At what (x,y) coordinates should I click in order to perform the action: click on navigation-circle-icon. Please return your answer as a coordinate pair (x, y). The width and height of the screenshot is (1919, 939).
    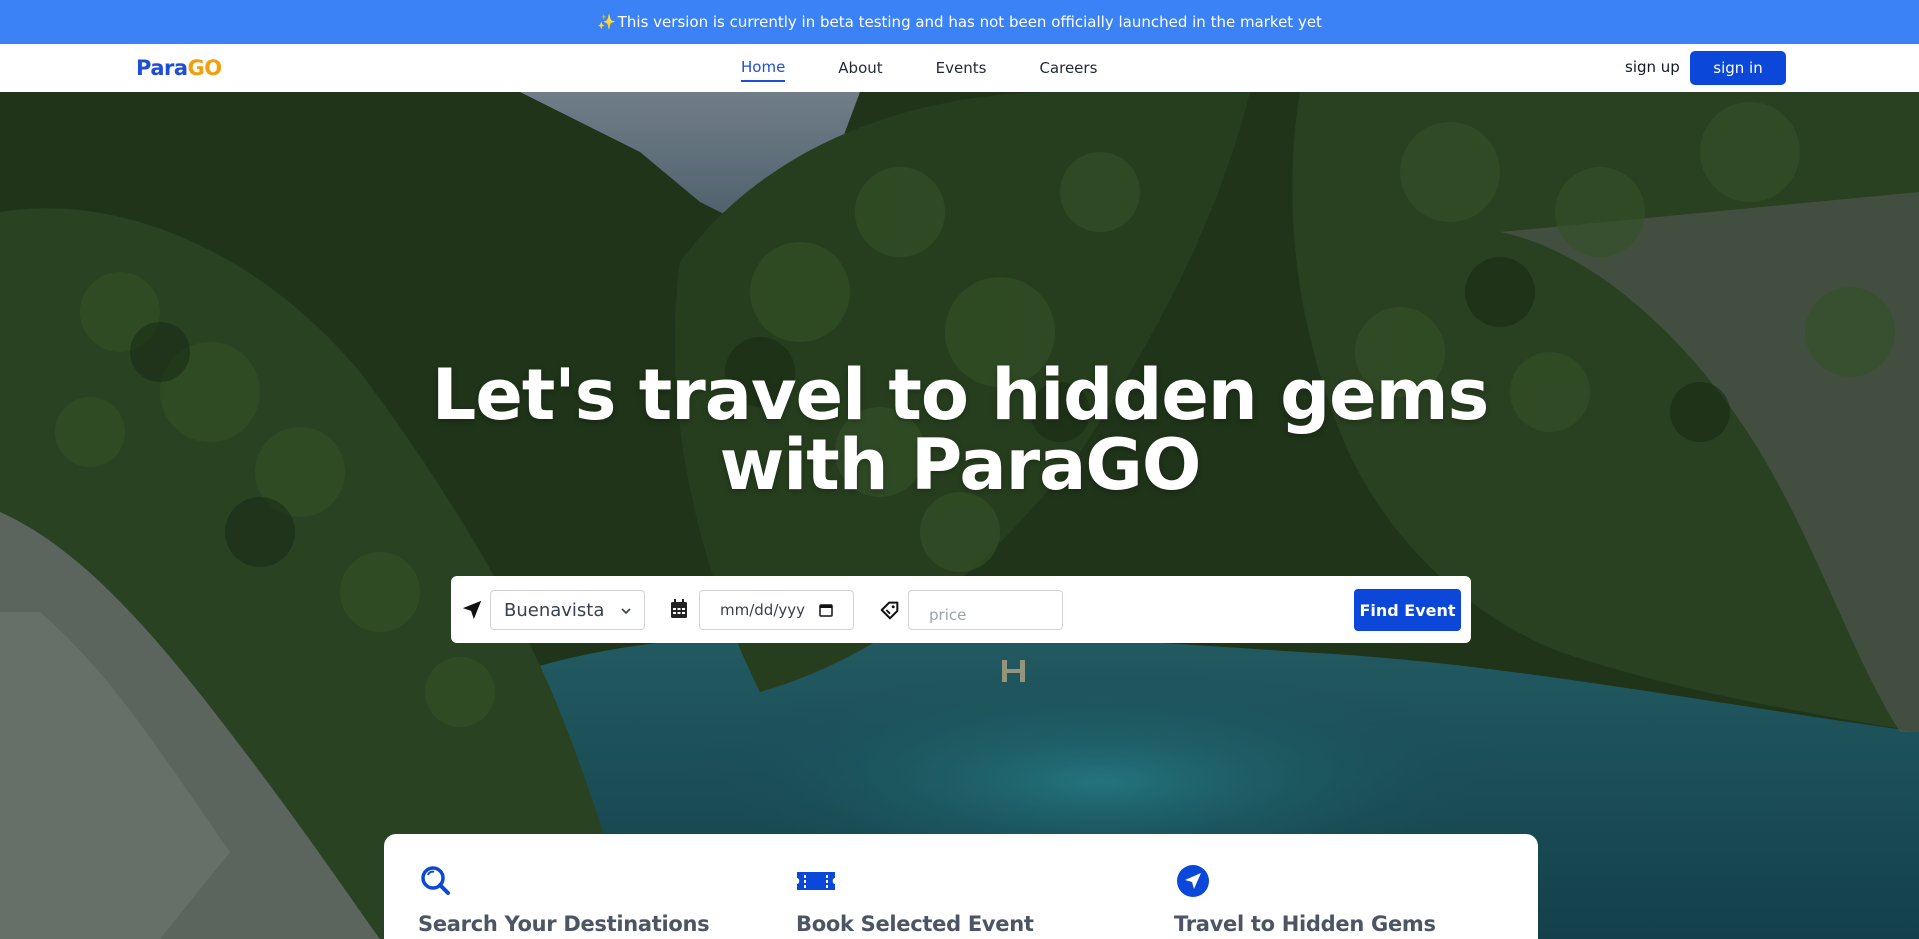
    Looking at the image, I should click on (1193, 881).